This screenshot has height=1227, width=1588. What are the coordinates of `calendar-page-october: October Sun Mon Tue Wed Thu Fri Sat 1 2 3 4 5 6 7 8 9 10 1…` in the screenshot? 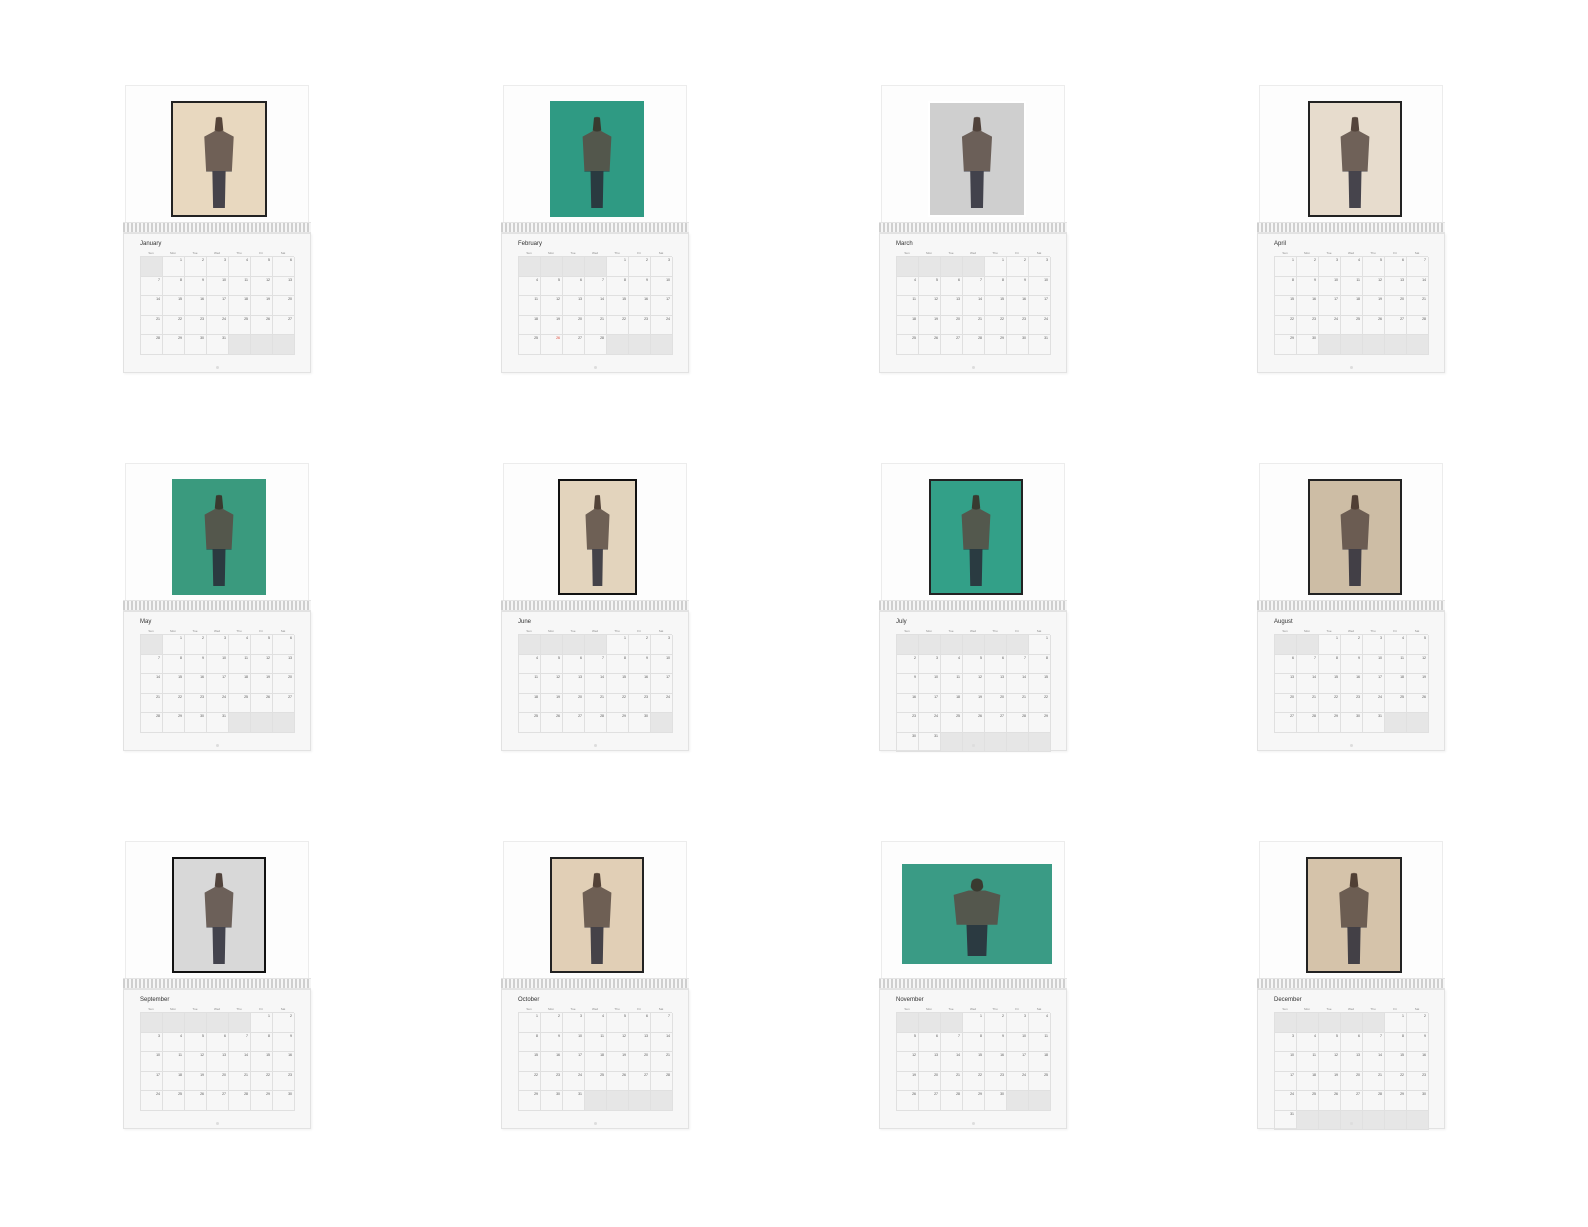 It's located at (595, 985).